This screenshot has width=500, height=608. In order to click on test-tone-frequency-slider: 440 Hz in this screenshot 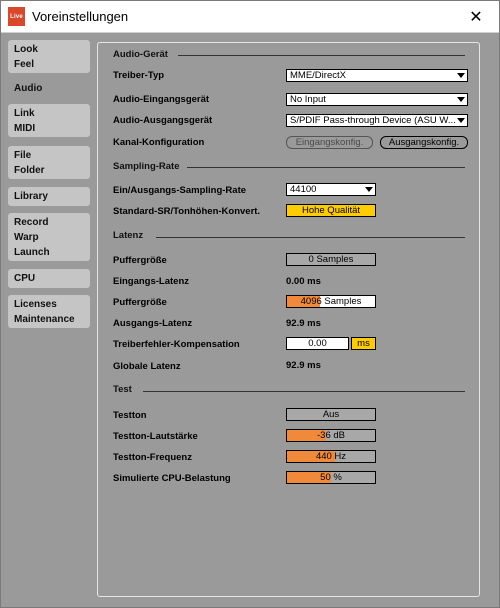, I will do `click(331, 456)`.